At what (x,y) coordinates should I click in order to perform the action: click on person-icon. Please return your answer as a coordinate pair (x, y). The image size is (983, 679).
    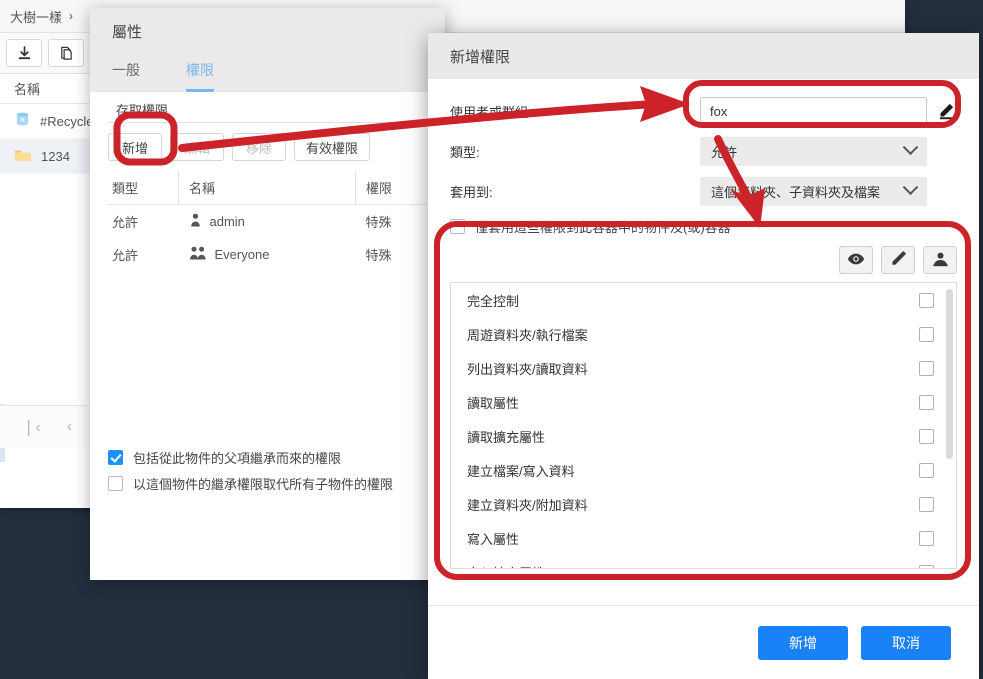
    Looking at the image, I should click on (940, 260).